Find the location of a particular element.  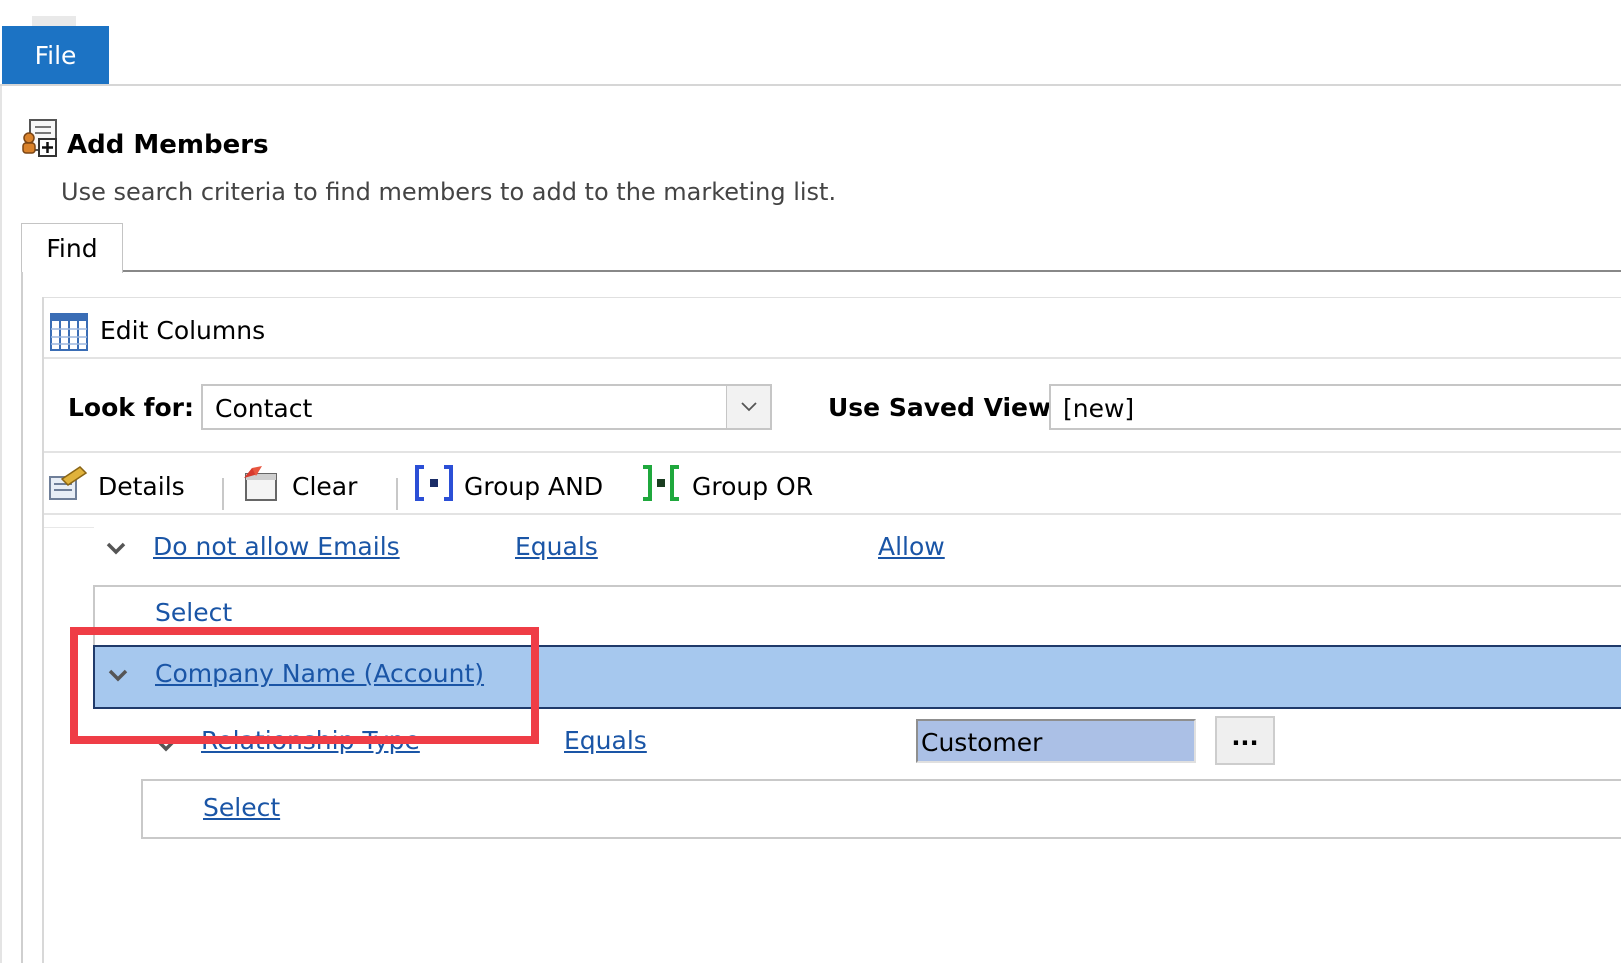

select-field-link: Select is located at coordinates (193, 612).